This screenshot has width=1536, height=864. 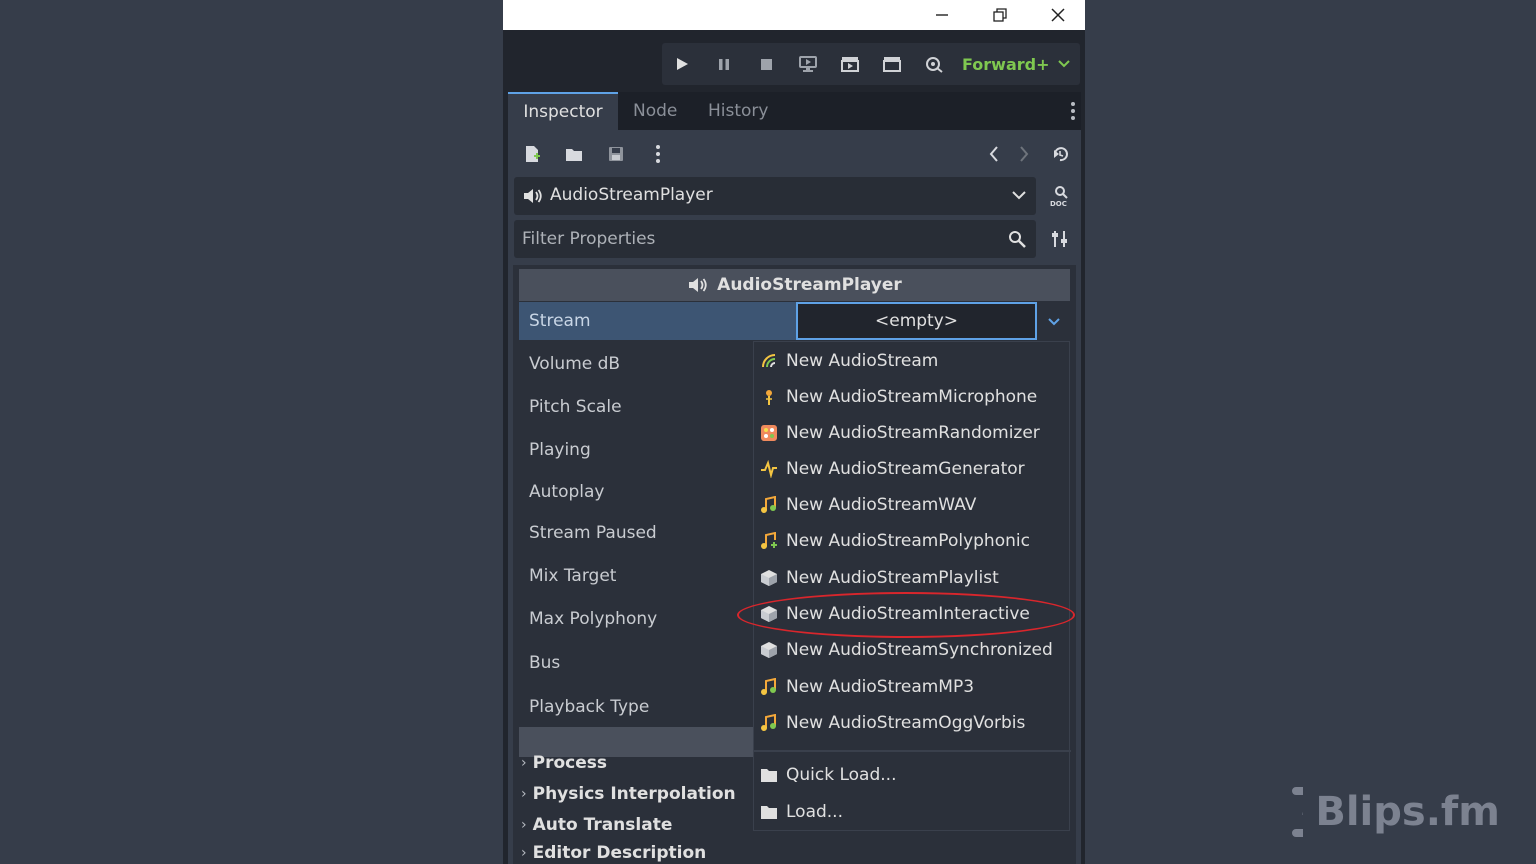 What do you see at coordinates (769, 650) in the screenshot?
I see `cube-icon` at bounding box center [769, 650].